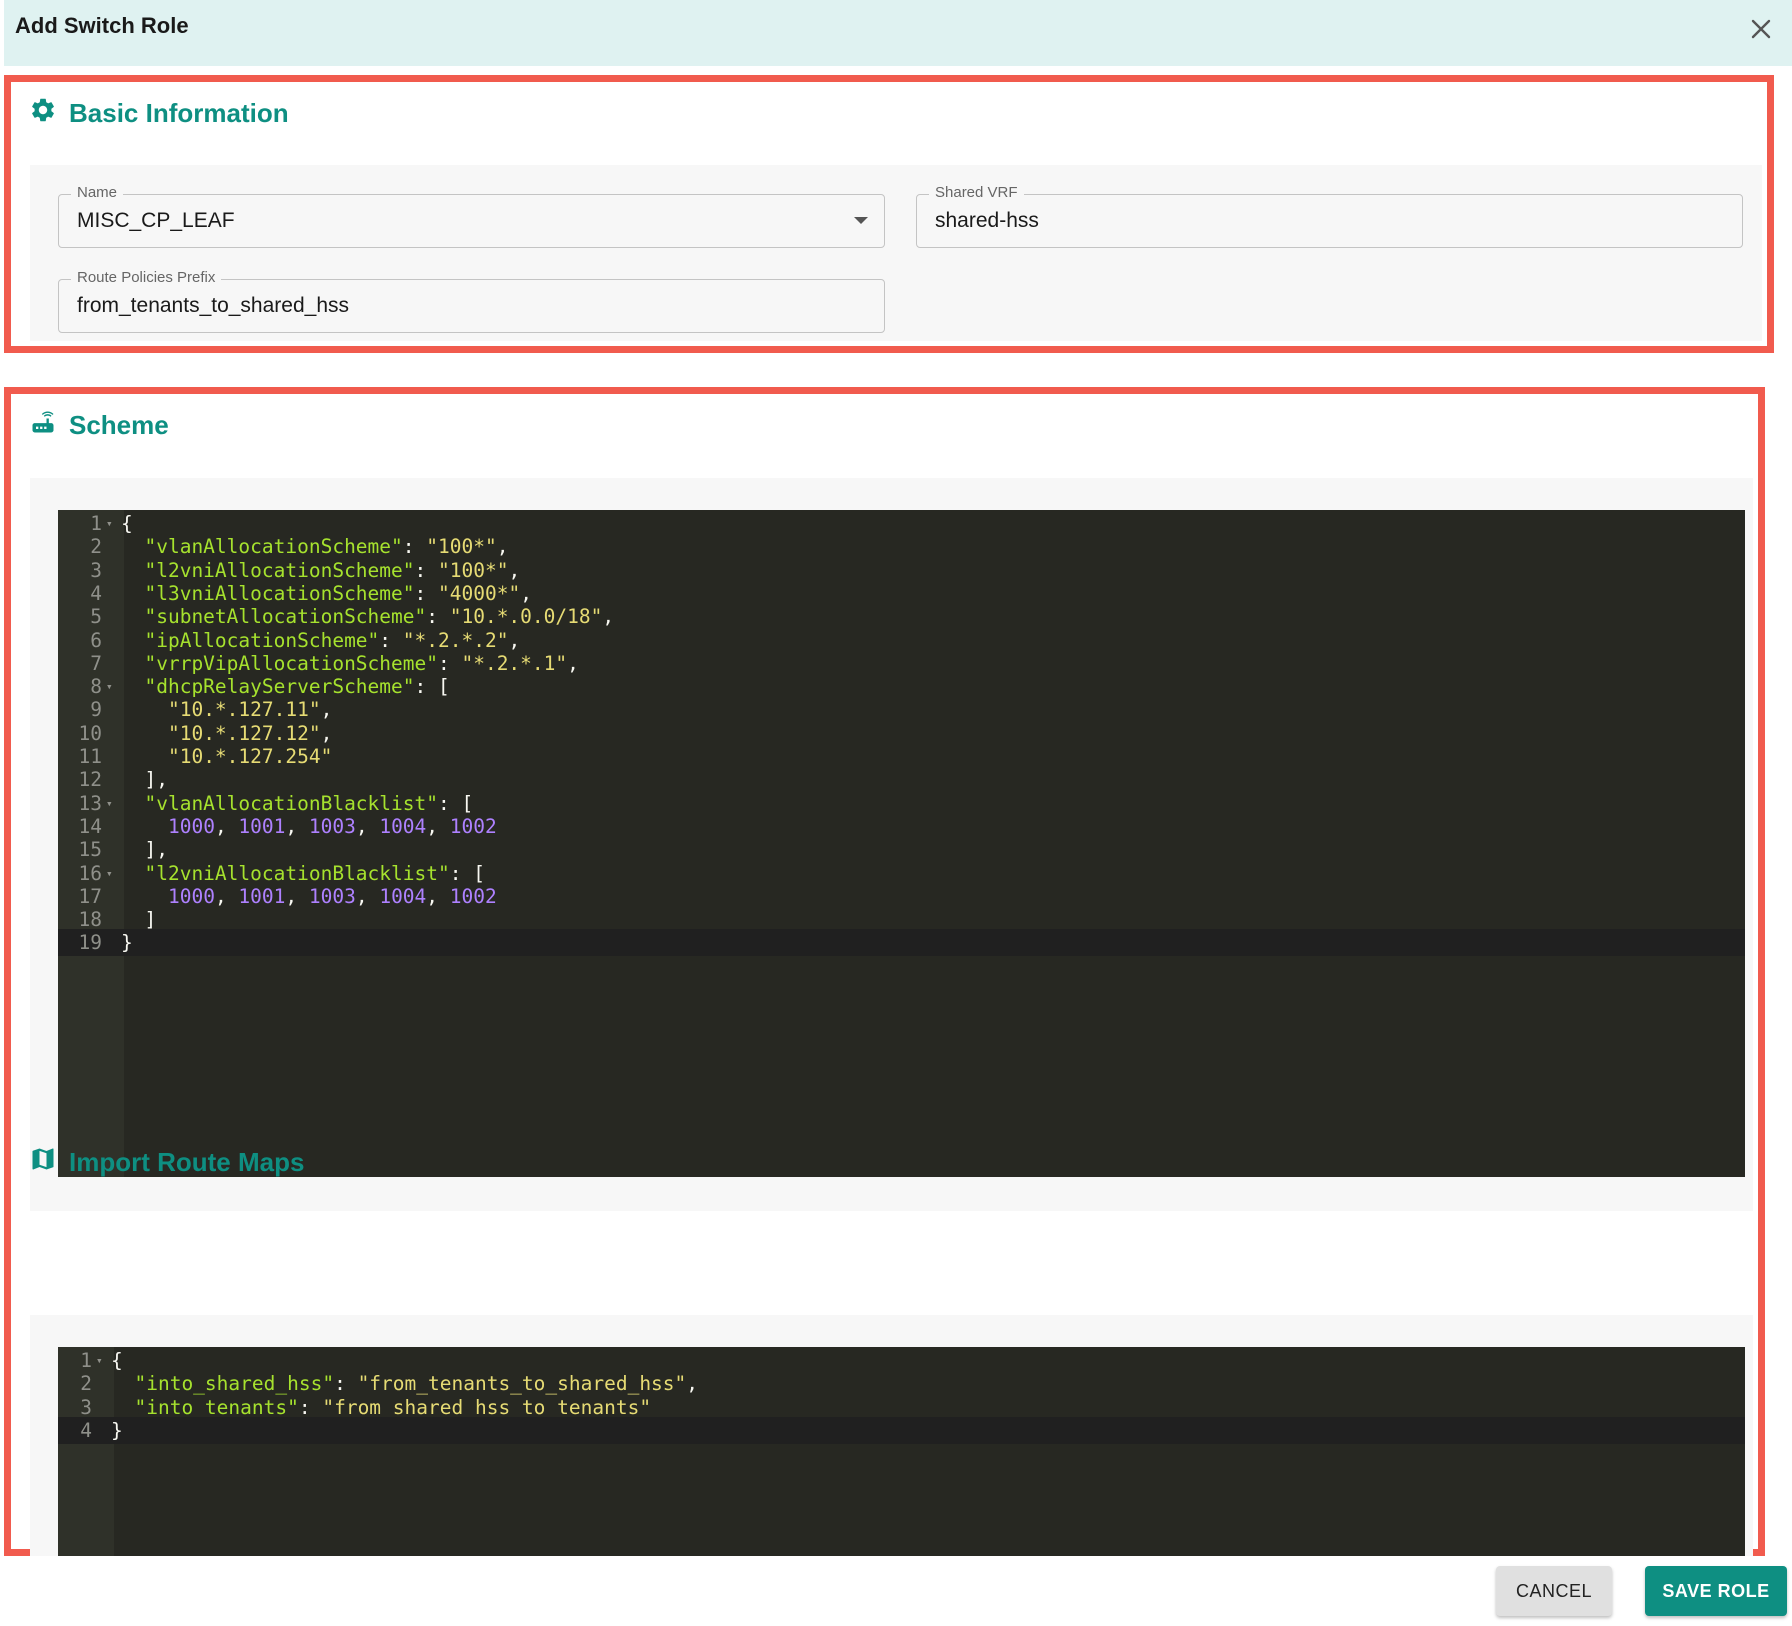  What do you see at coordinates (1554, 1591) in the screenshot?
I see `cancel-button: CANCEL` at bounding box center [1554, 1591].